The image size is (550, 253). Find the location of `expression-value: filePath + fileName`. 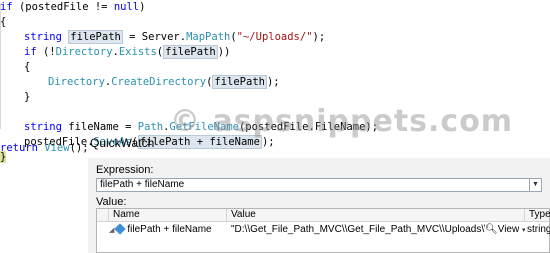

expression-value: filePath + fileName is located at coordinates (142, 184).